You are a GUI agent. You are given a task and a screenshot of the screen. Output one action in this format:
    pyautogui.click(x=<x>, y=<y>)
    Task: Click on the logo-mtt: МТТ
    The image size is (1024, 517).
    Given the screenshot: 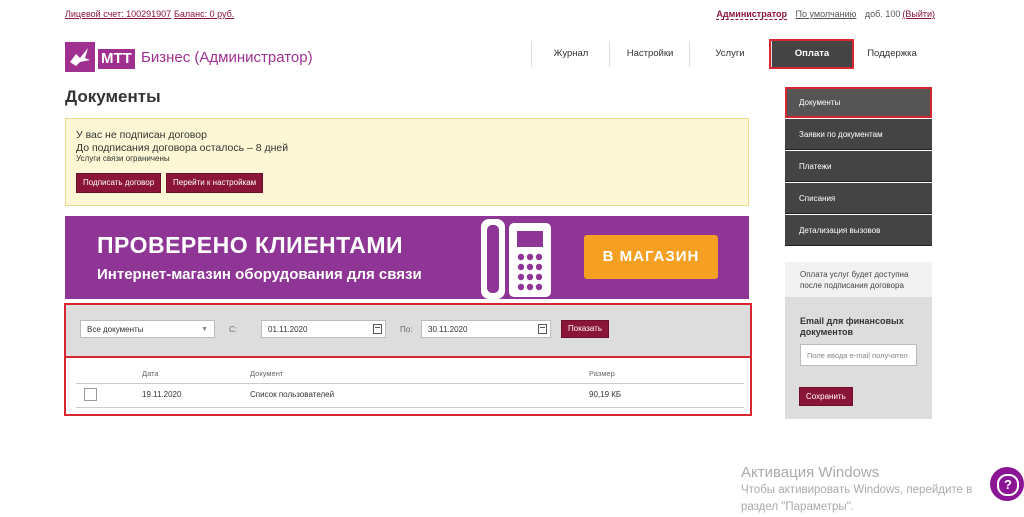 What is the action you would take?
    pyautogui.click(x=116, y=59)
    